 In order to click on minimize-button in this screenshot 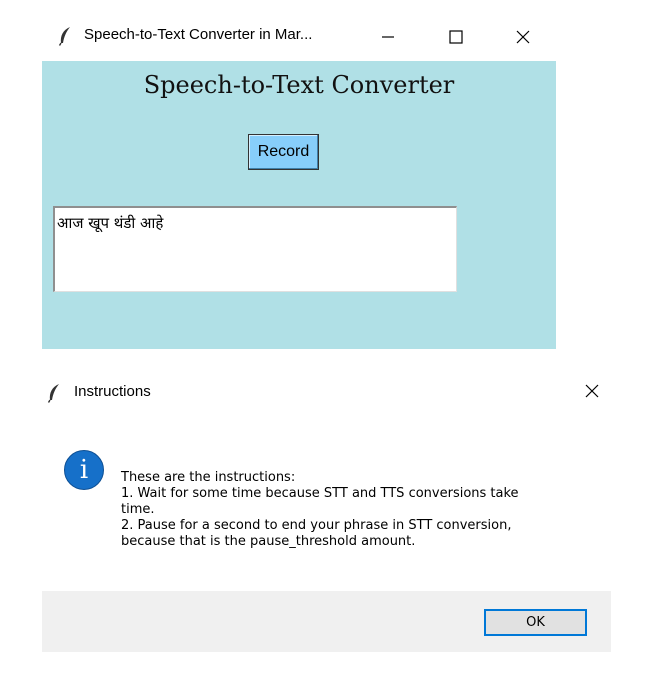, I will do `click(388, 37)`.